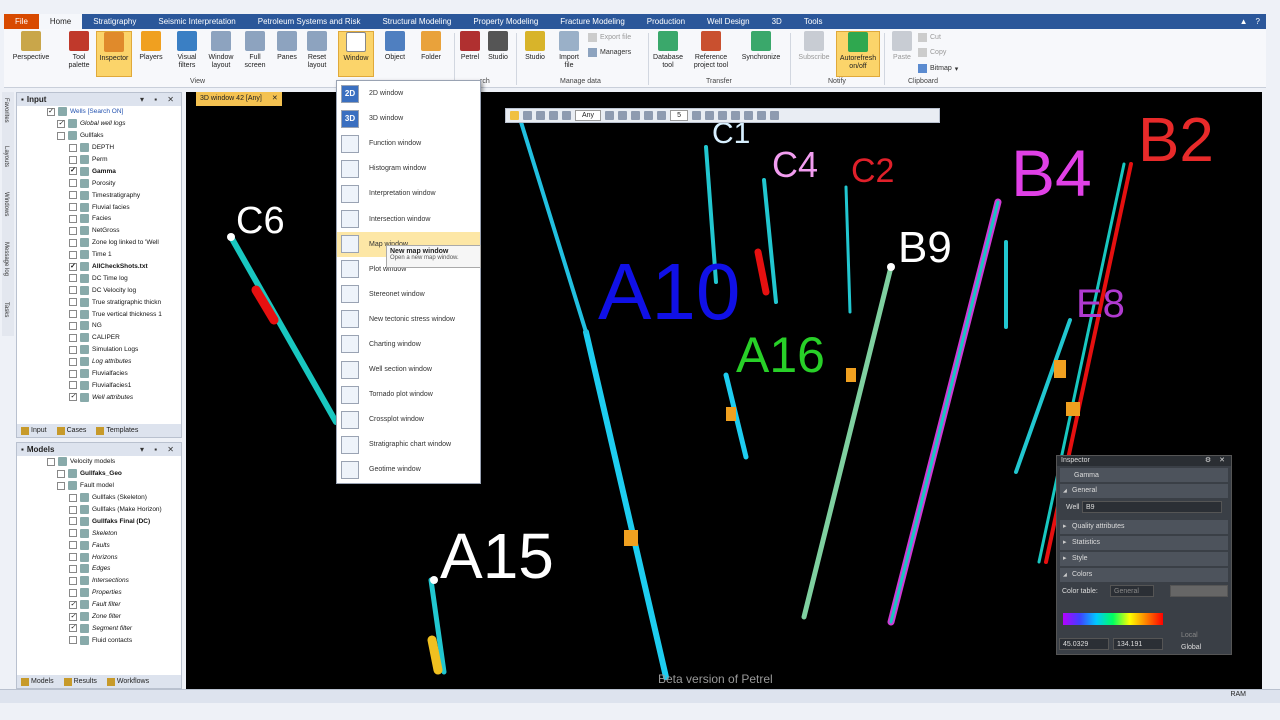 The image size is (1280, 720). I want to click on tab-cases: Cases, so click(72, 431).